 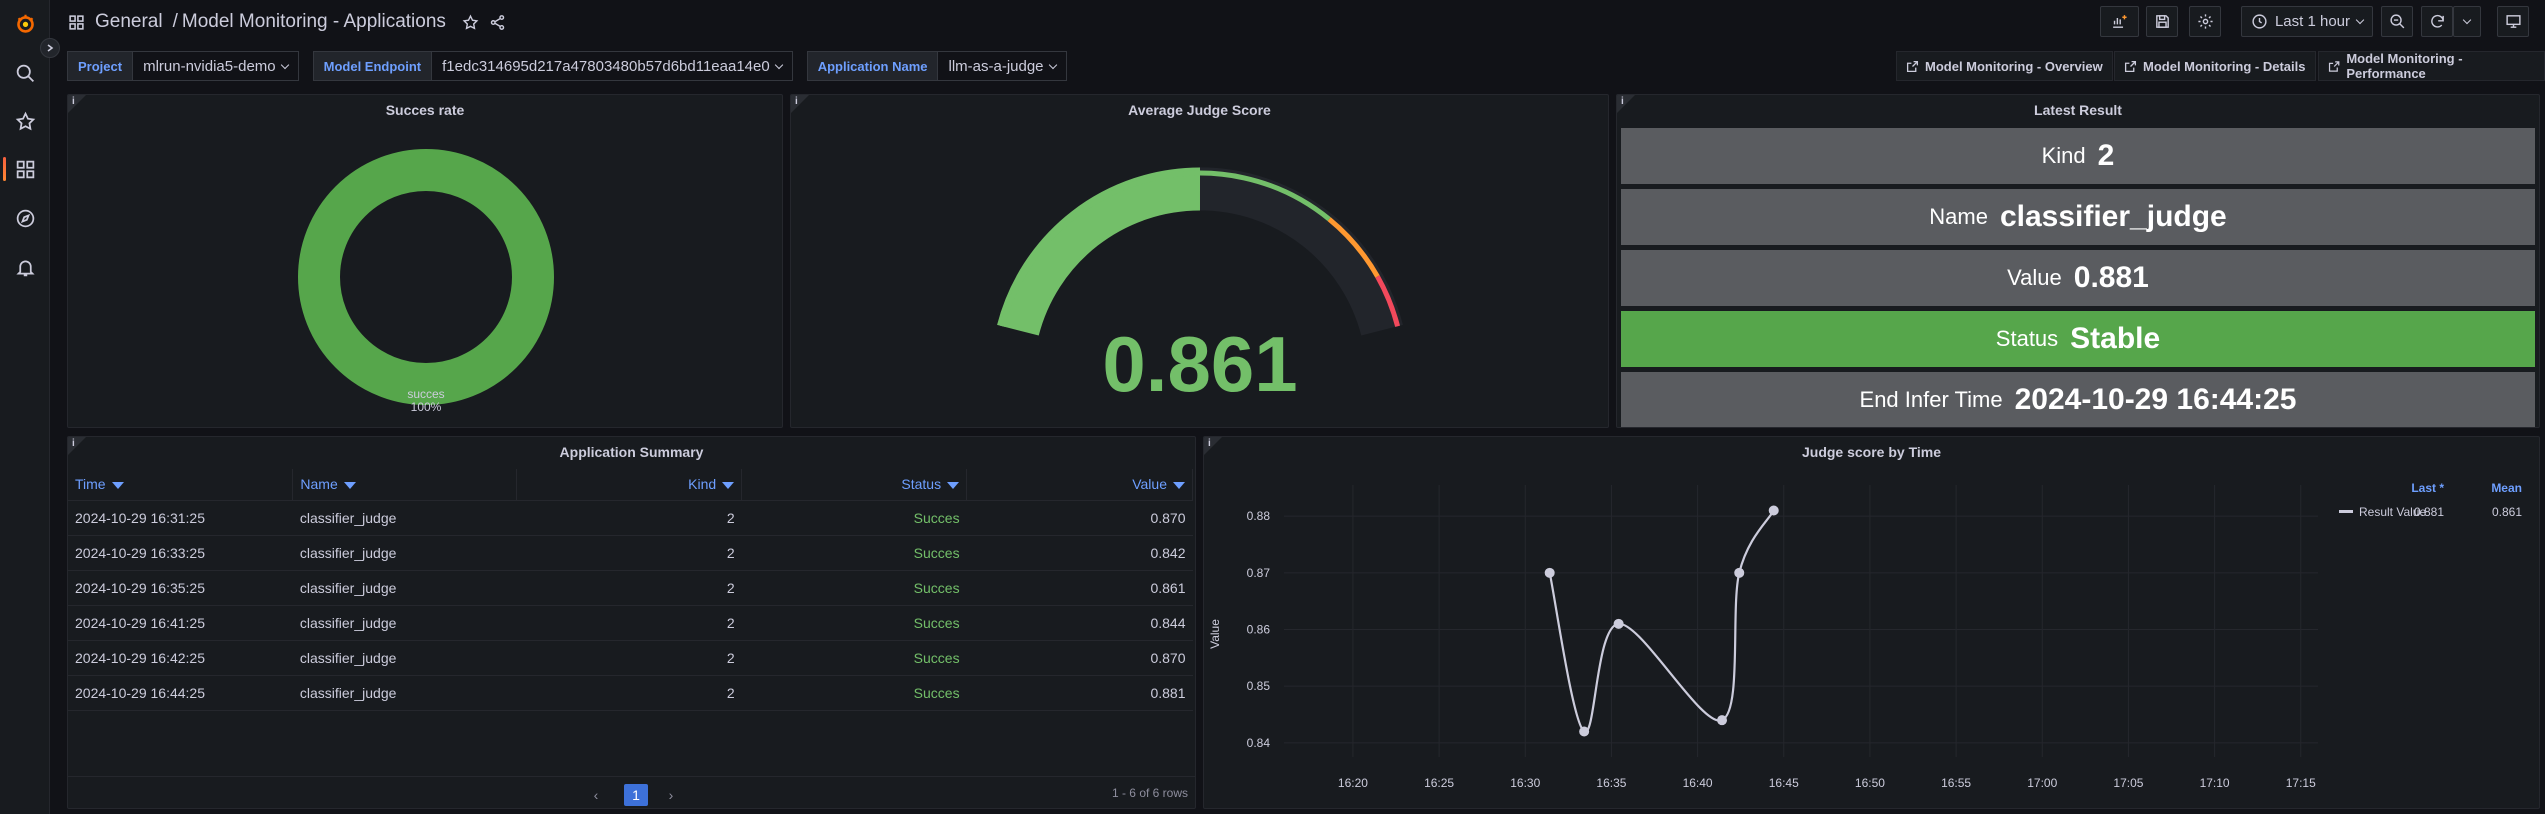 I want to click on alerting-icon, so click(x=25, y=267).